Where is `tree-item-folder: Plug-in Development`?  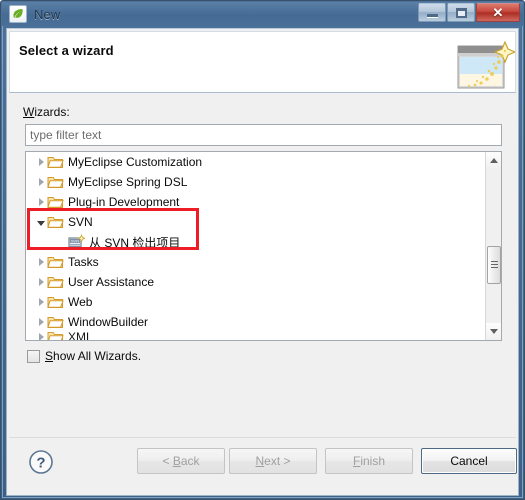
tree-item-folder: Plug-in Development is located at coordinates (256, 202).